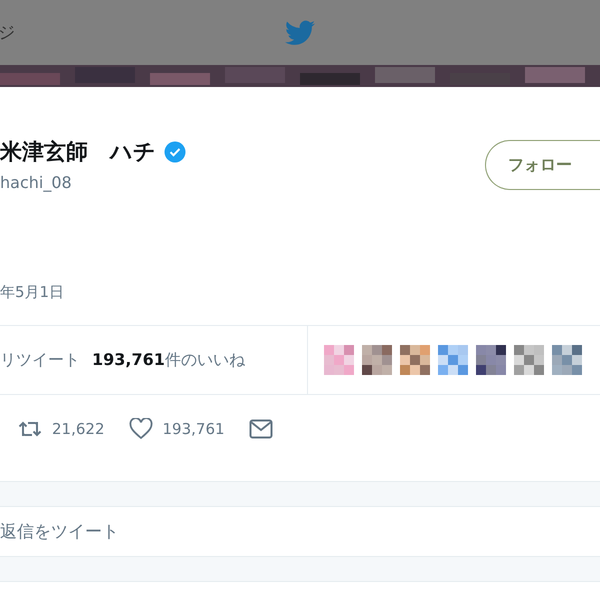 This screenshot has width=600, height=600. Describe the element at coordinates (93, 182) in the screenshot. I see `author-handle: hachi_08` at that location.